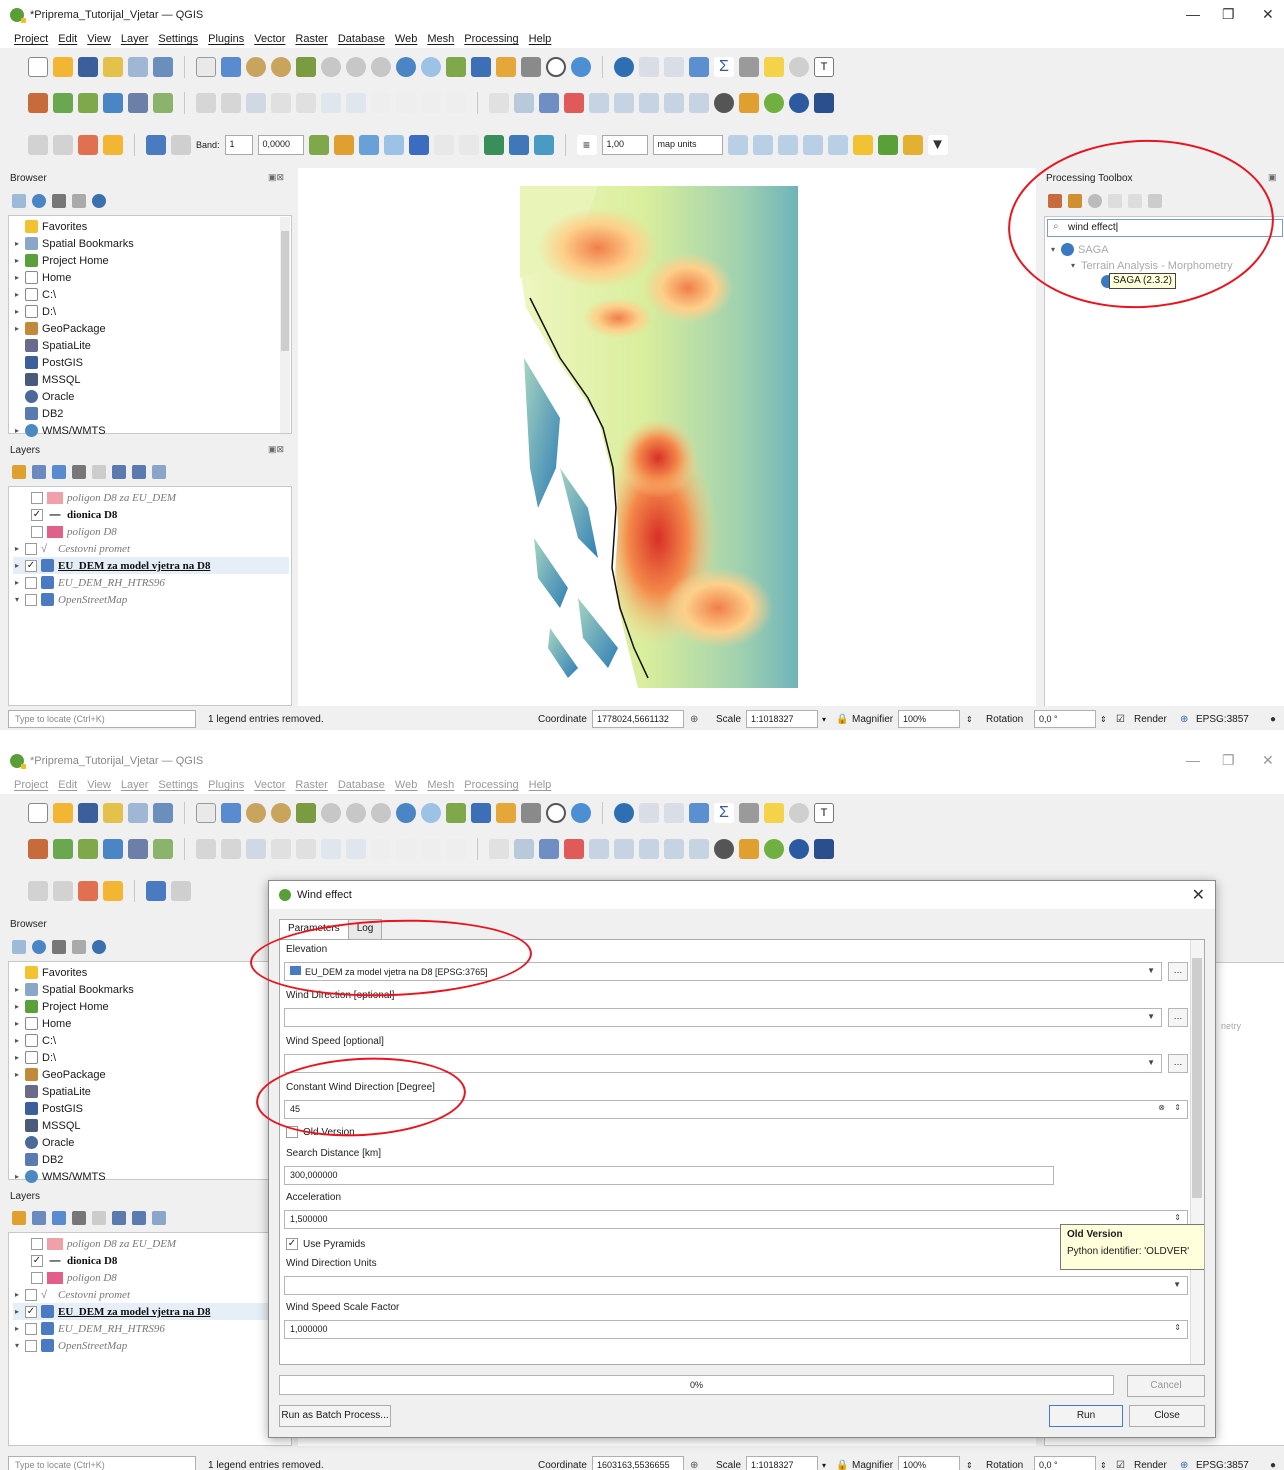 The image size is (1284, 1470). I want to click on collapse-all-icon, so click(79, 201).